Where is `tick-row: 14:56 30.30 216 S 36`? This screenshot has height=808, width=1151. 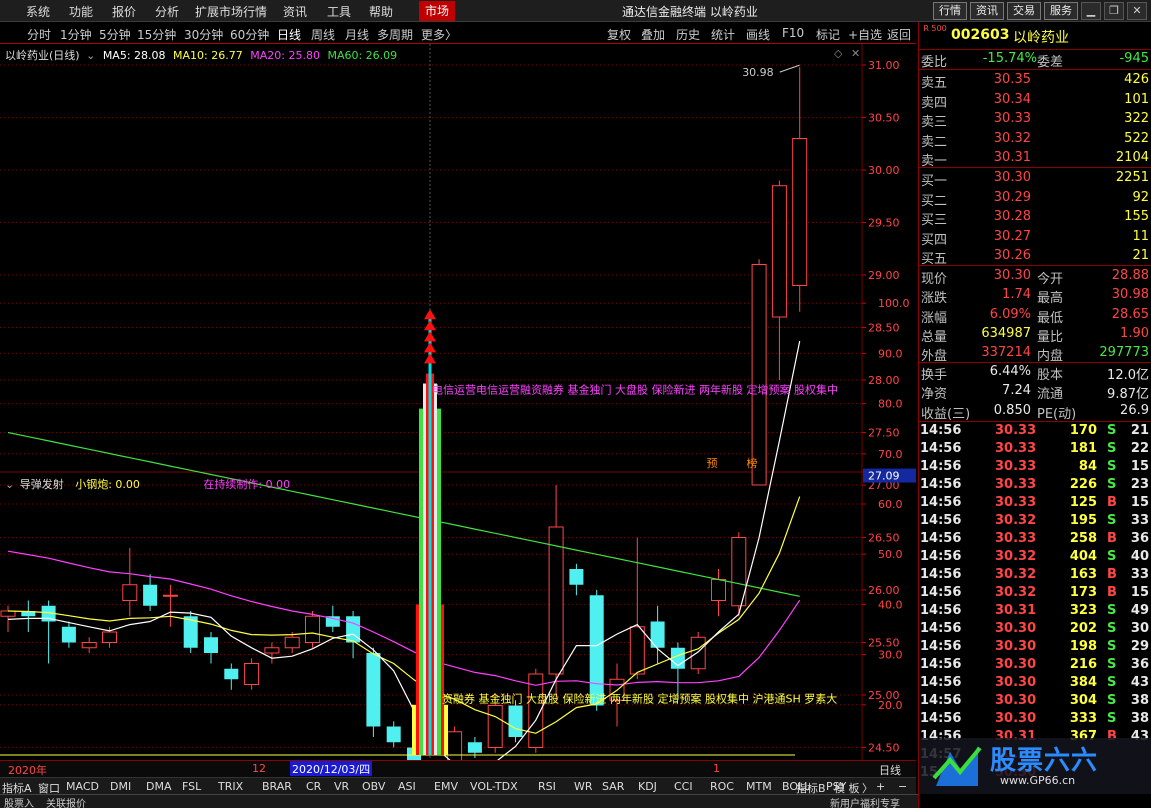 tick-row: 14:56 30.30 216 S 36 is located at coordinates (1035, 666).